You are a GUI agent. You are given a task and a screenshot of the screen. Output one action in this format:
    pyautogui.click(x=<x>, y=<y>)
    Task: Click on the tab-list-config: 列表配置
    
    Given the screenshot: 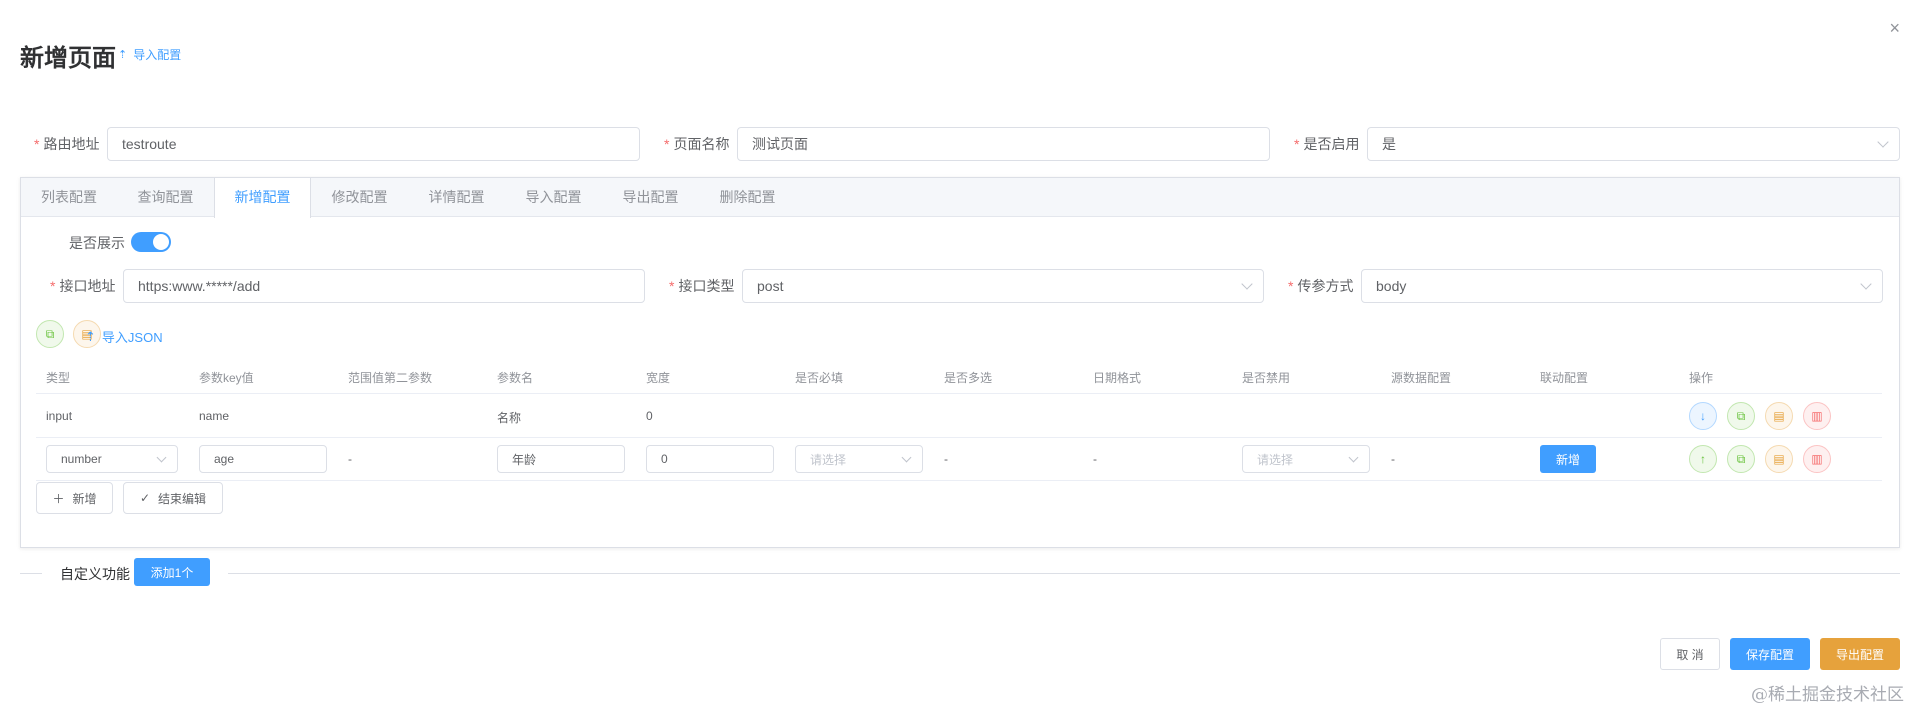 What is the action you would take?
    pyautogui.click(x=69, y=197)
    